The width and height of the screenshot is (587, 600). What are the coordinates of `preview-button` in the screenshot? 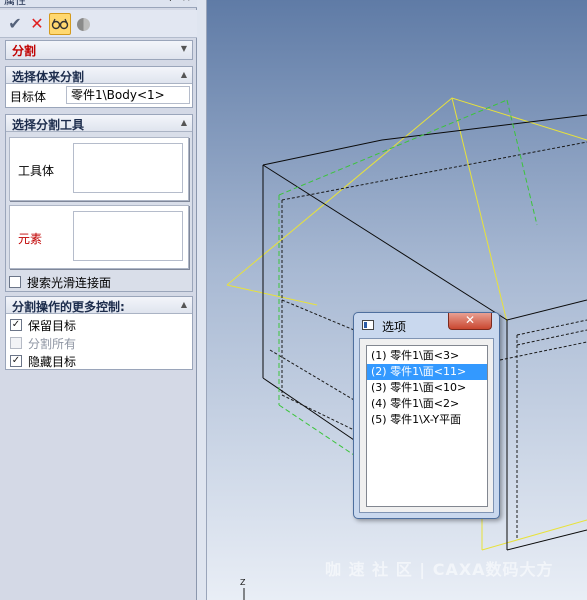 It's located at (60, 24).